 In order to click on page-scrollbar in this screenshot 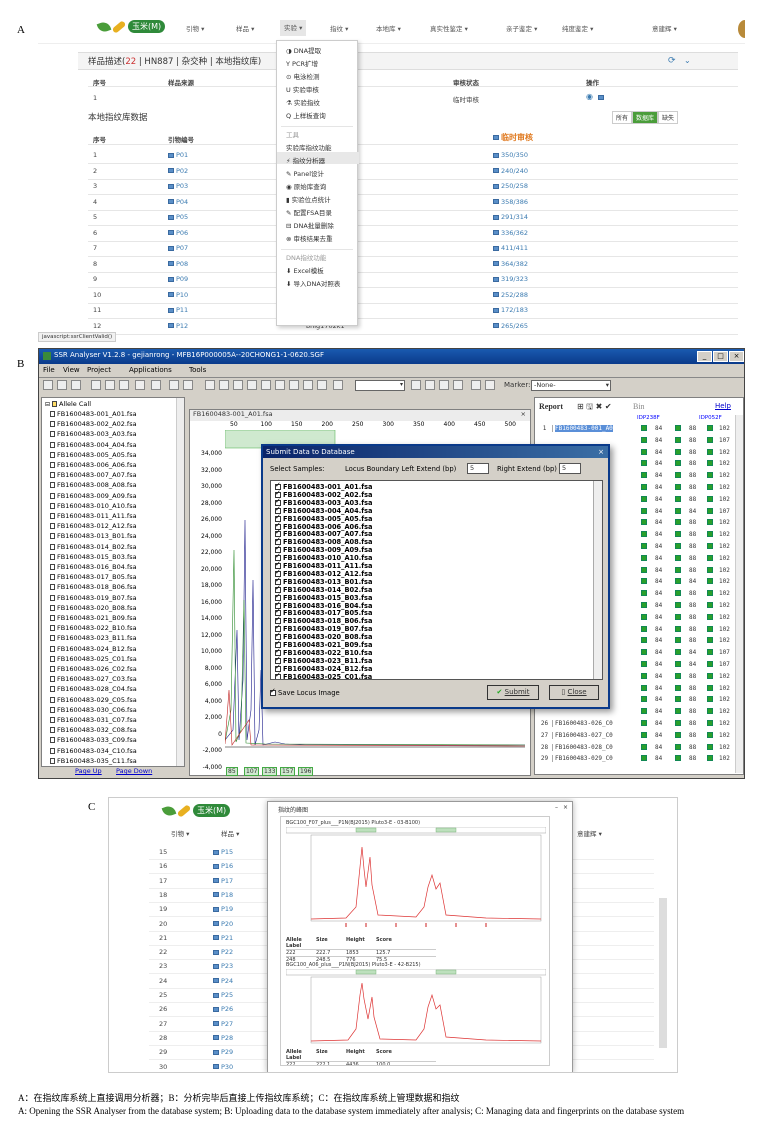, I will do `click(663, 973)`.